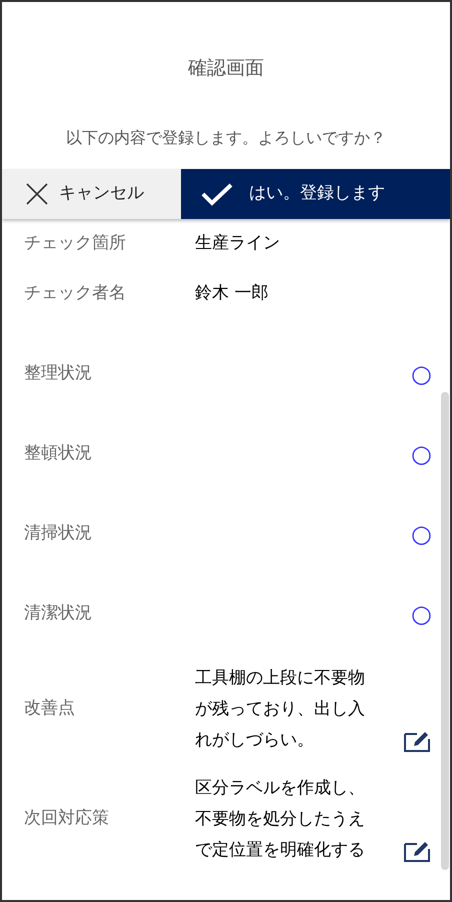  What do you see at coordinates (58, 454) in the screenshot?
I see `field-label: 整頓状況` at bounding box center [58, 454].